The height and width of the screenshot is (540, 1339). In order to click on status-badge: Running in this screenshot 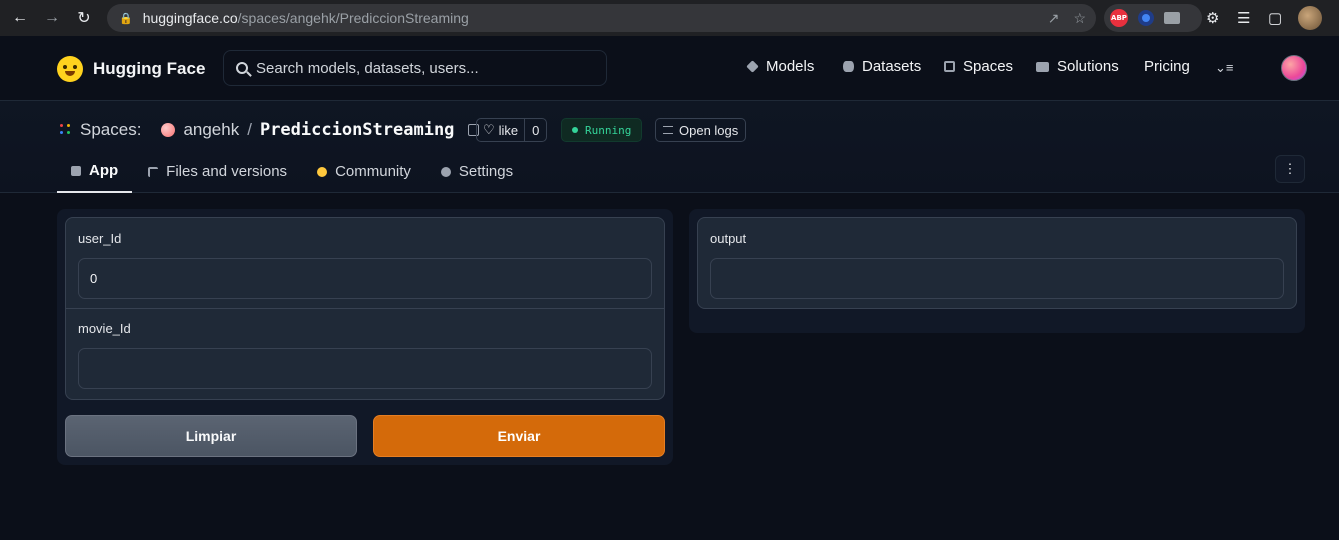, I will do `click(602, 130)`.